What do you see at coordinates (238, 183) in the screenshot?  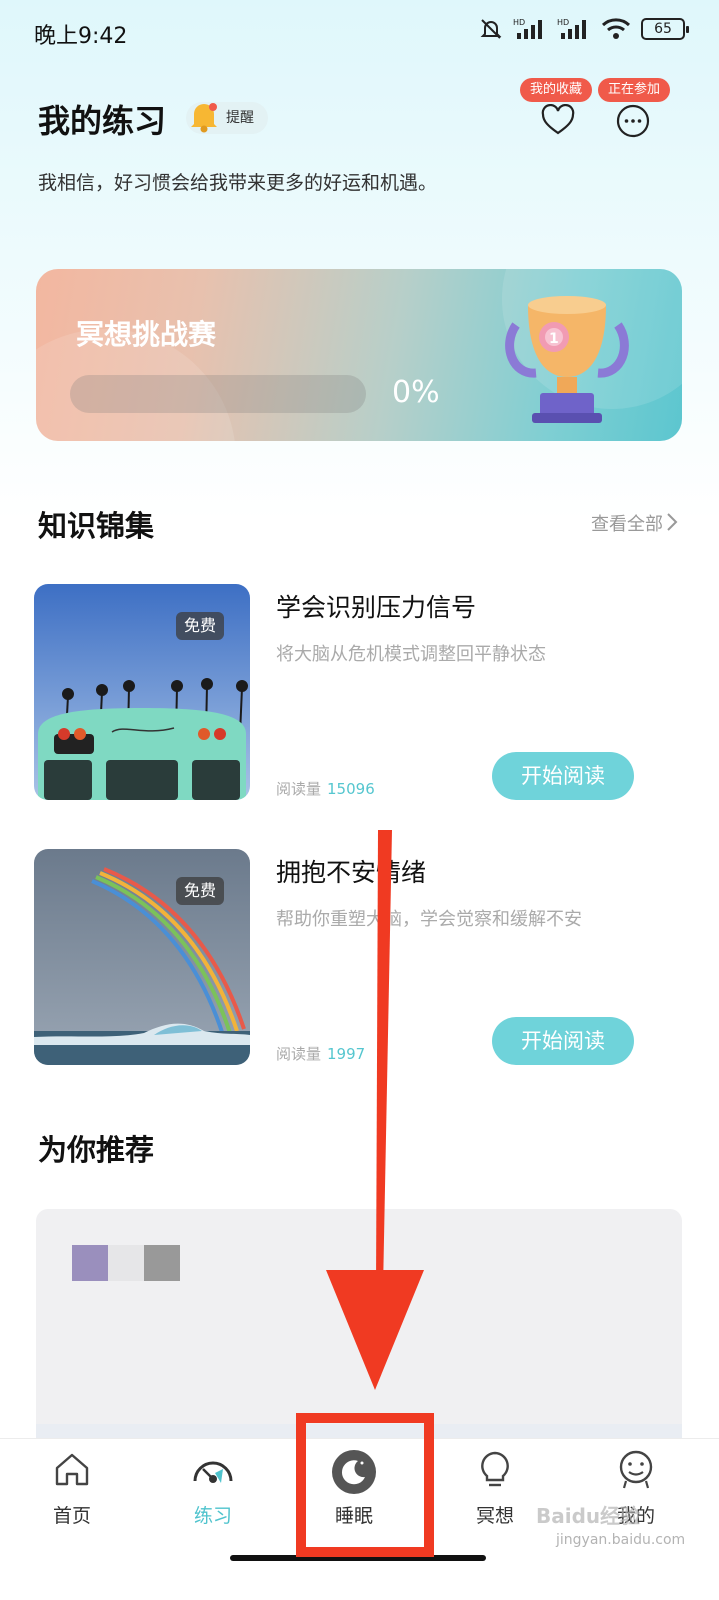 I see `motto-text: 我相信，好习惯会给我带来更多的好运和机遇。` at bounding box center [238, 183].